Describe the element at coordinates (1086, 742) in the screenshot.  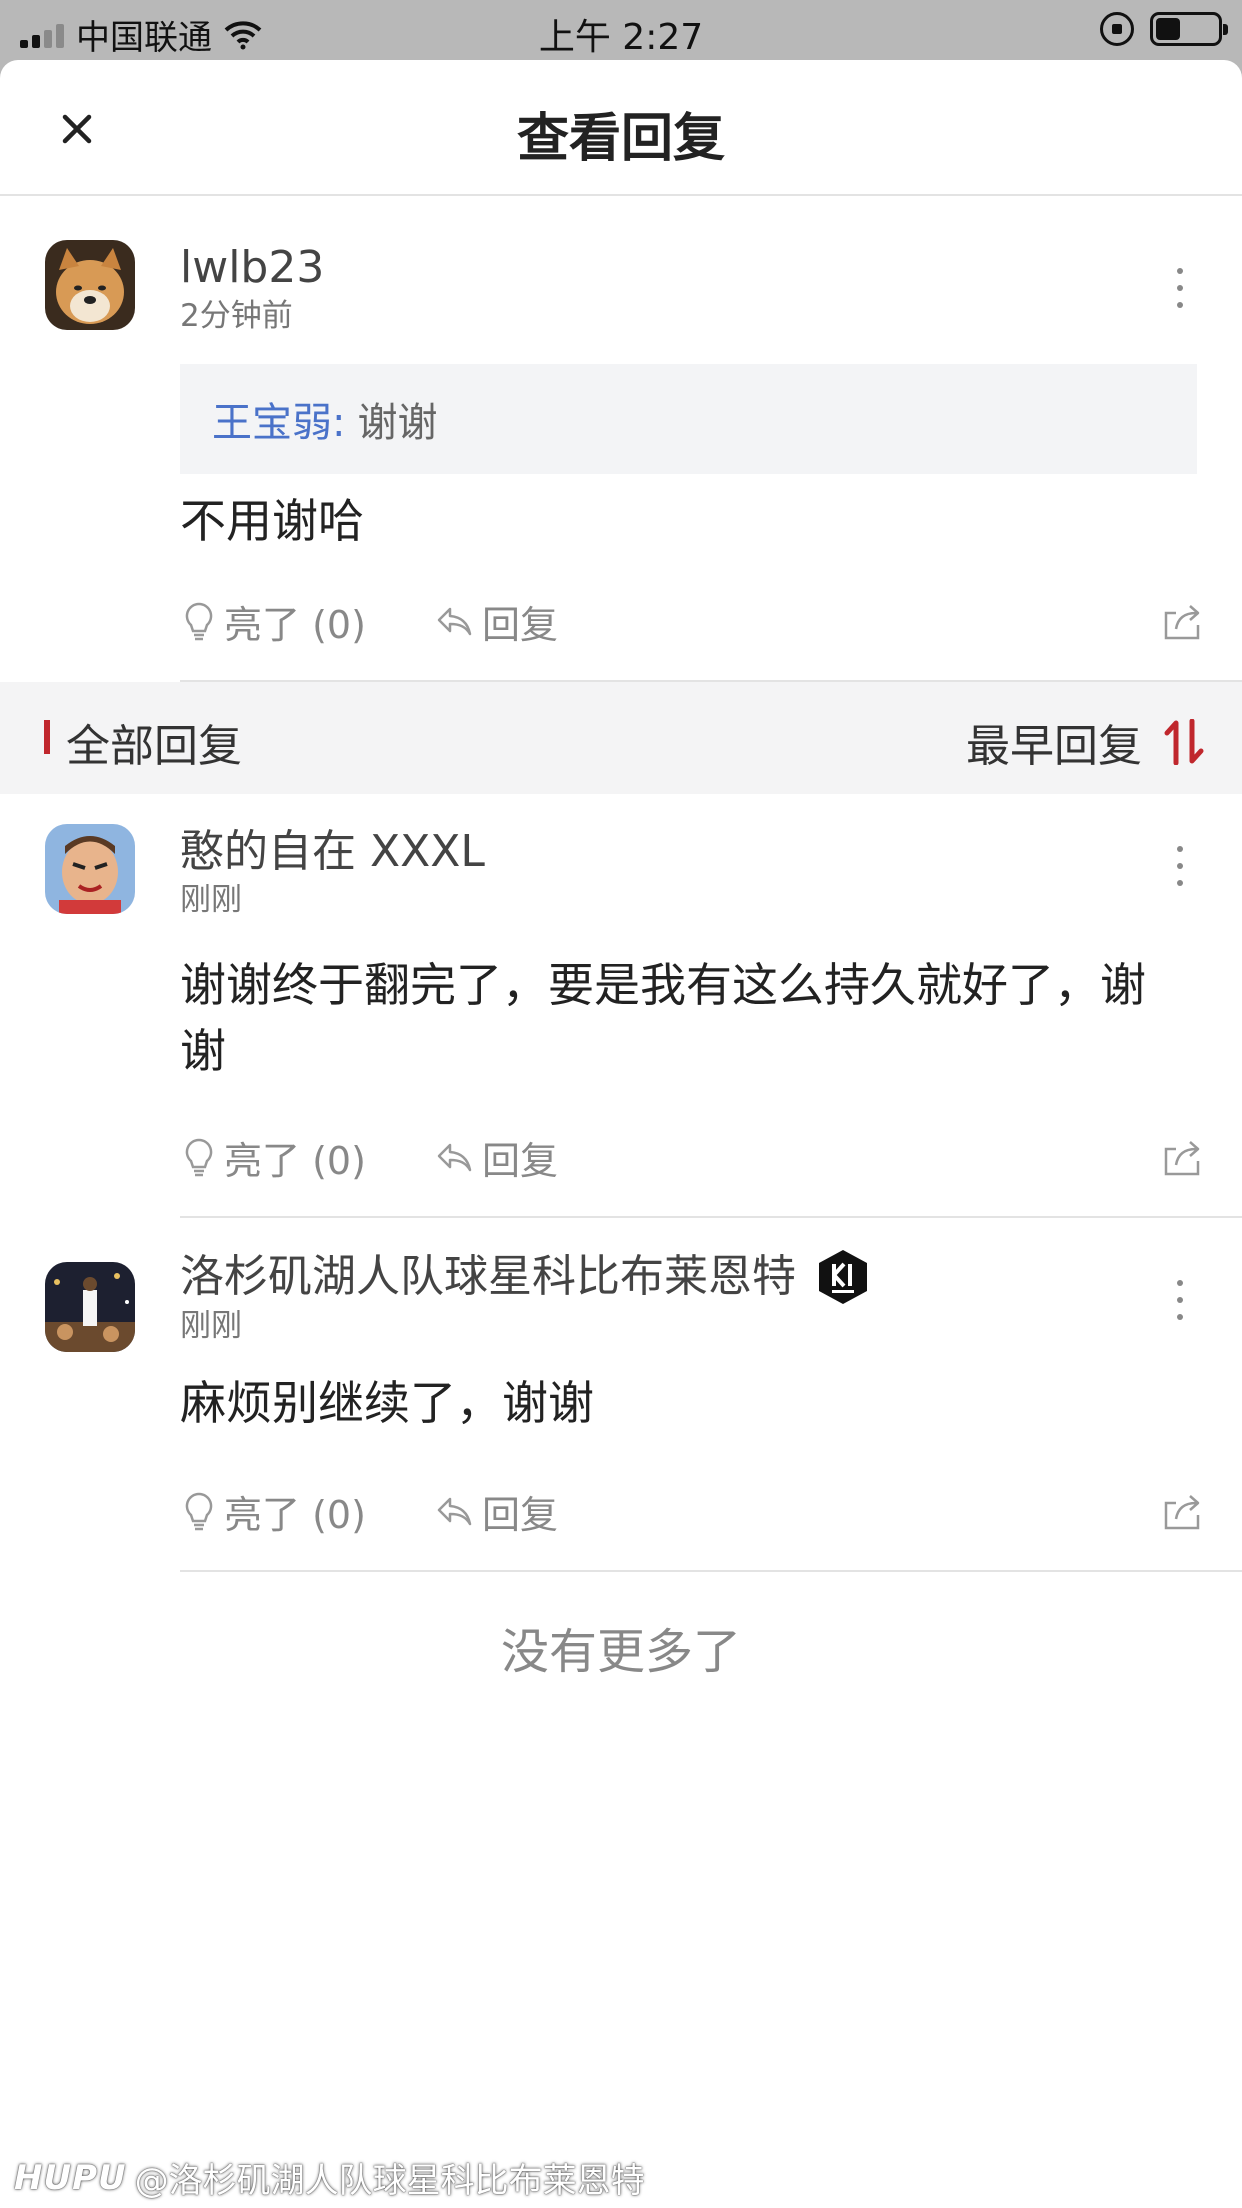
I see `sort-toggle: 最早回复` at that location.